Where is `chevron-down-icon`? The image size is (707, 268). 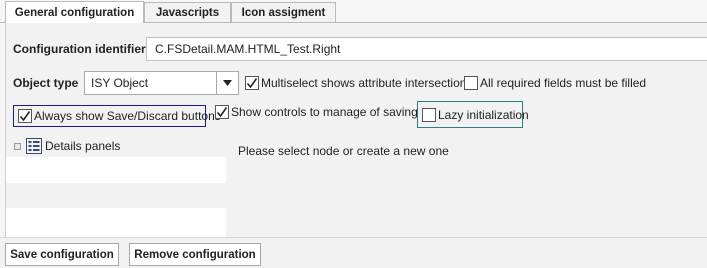
chevron-down-icon is located at coordinates (227, 83).